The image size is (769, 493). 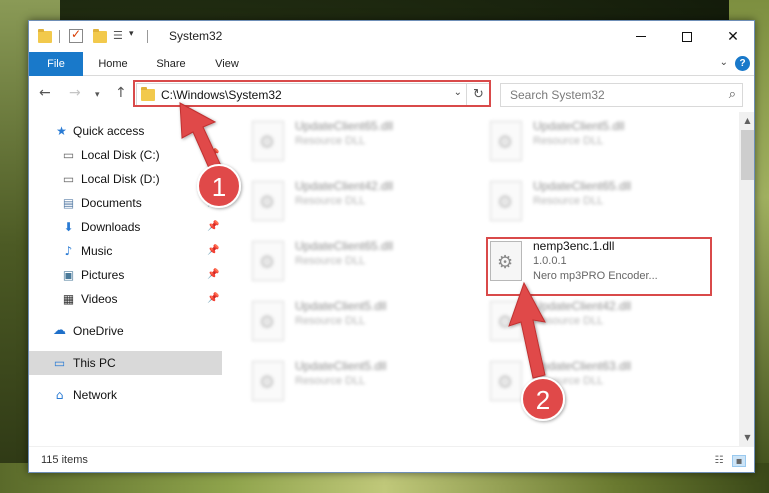 I want to click on star-icon: ★, so click(x=61, y=131).